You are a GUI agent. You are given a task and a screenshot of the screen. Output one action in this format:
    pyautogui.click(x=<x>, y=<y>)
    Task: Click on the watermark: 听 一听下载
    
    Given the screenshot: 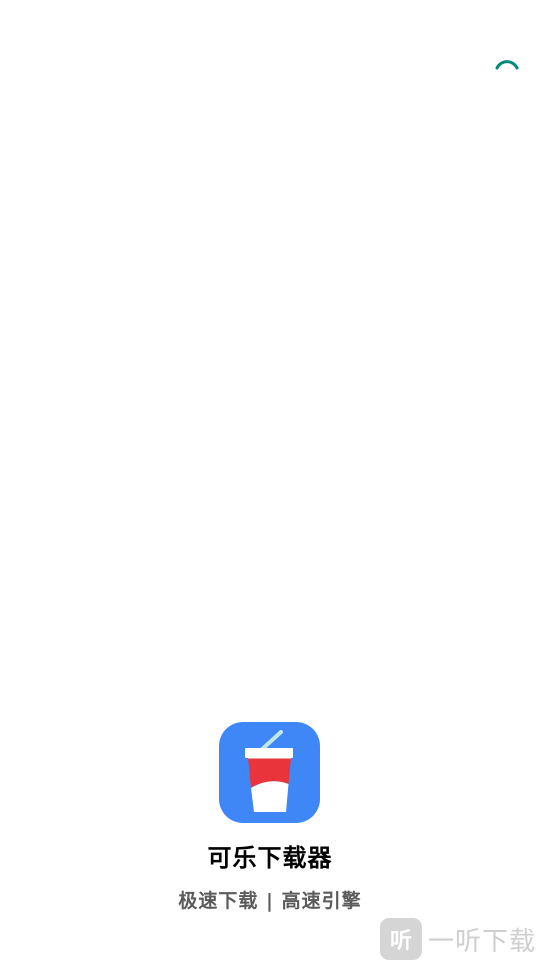 What is the action you would take?
    pyautogui.click(x=458, y=939)
    